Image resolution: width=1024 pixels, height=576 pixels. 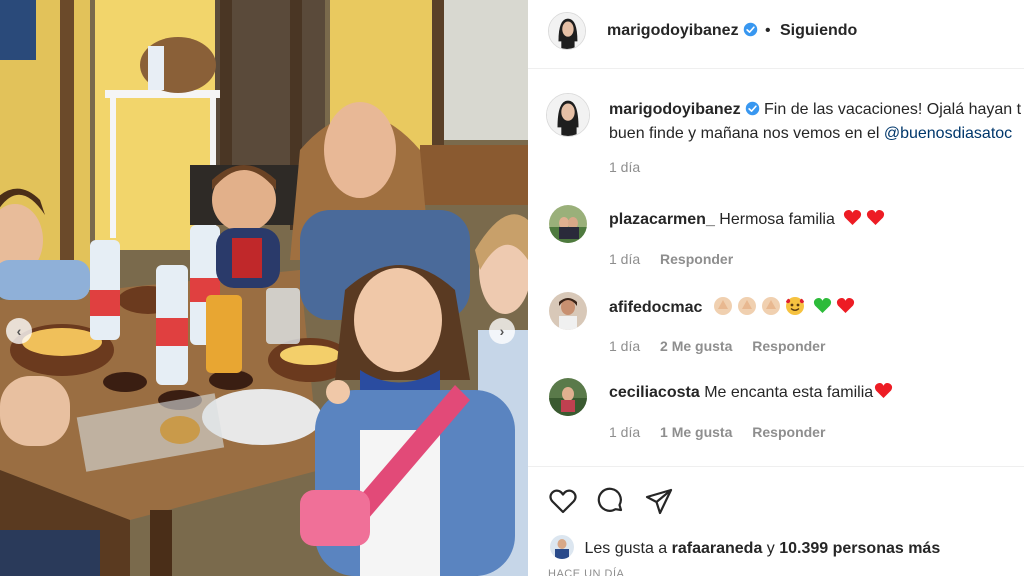 What do you see at coordinates (662, 219) in the screenshot?
I see `commenter-username: plazacarmen_` at bounding box center [662, 219].